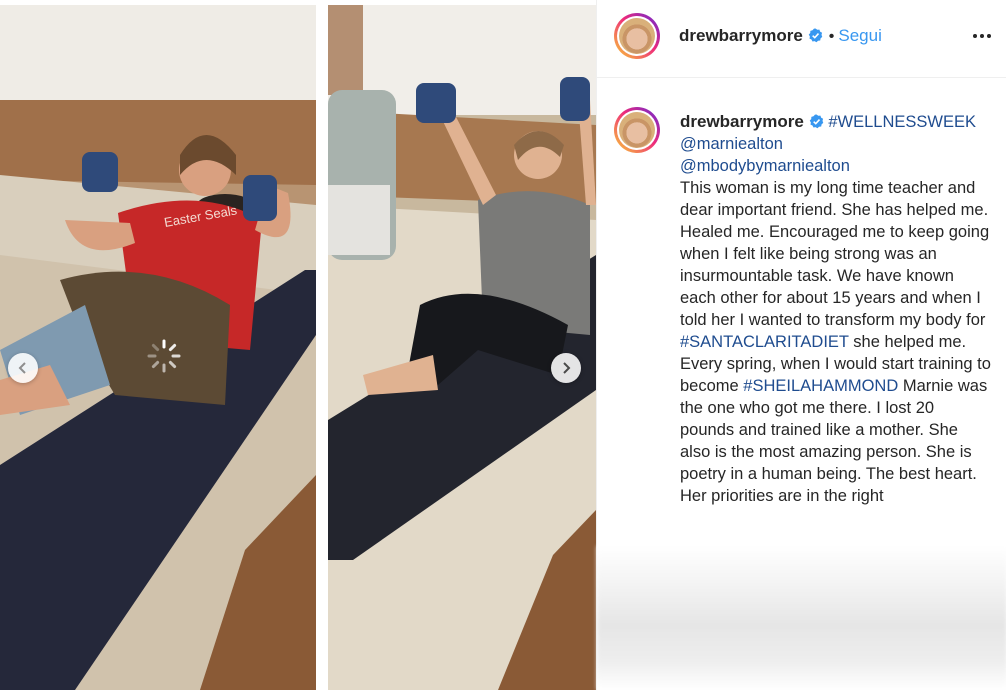 The width and height of the screenshot is (1006, 690). I want to click on header-username: drewbarrymore, so click(741, 35).